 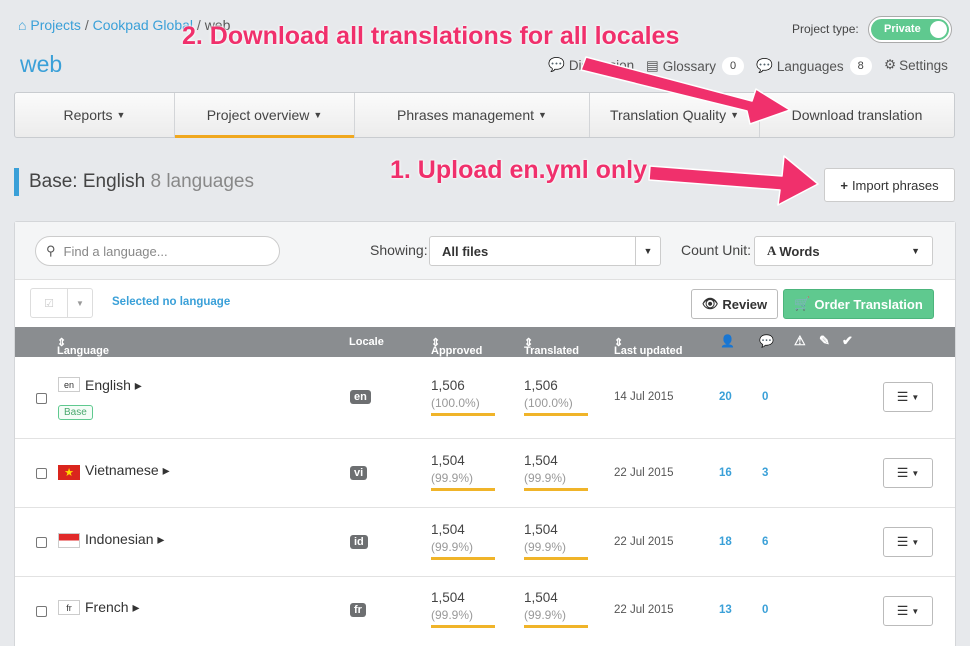 What do you see at coordinates (685, 90) in the screenshot?
I see `arrow-to-download` at bounding box center [685, 90].